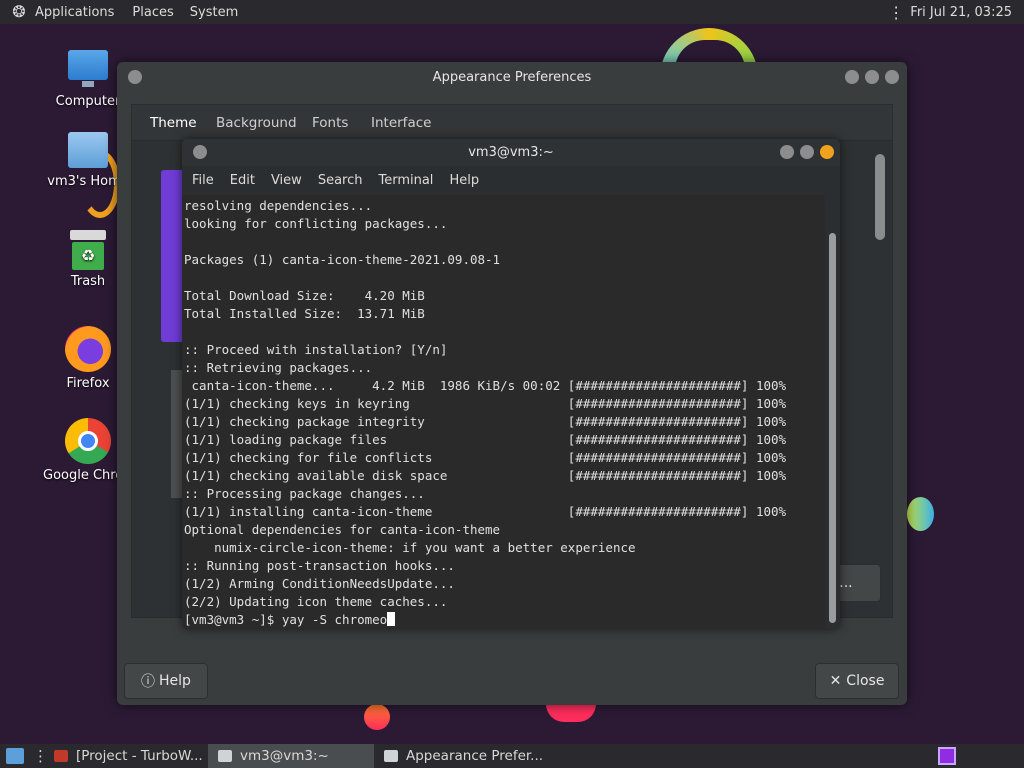 The image size is (1024, 768). I want to click on menu-search: Search, so click(340, 180).